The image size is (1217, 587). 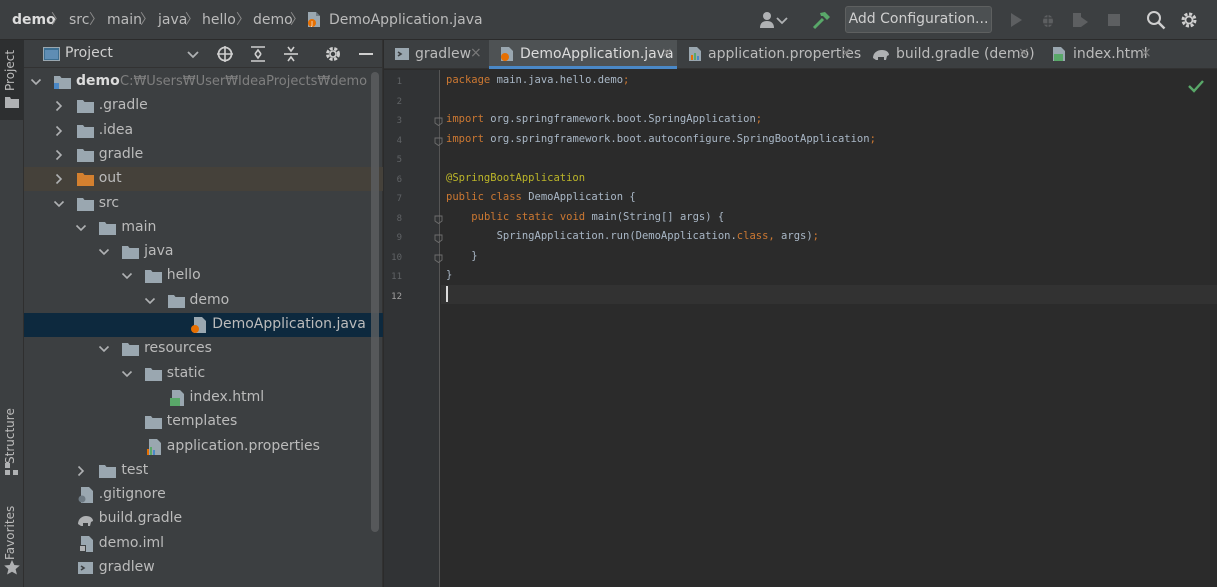 I want to click on tree-item-index-html: index.html, so click(x=203, y=398).